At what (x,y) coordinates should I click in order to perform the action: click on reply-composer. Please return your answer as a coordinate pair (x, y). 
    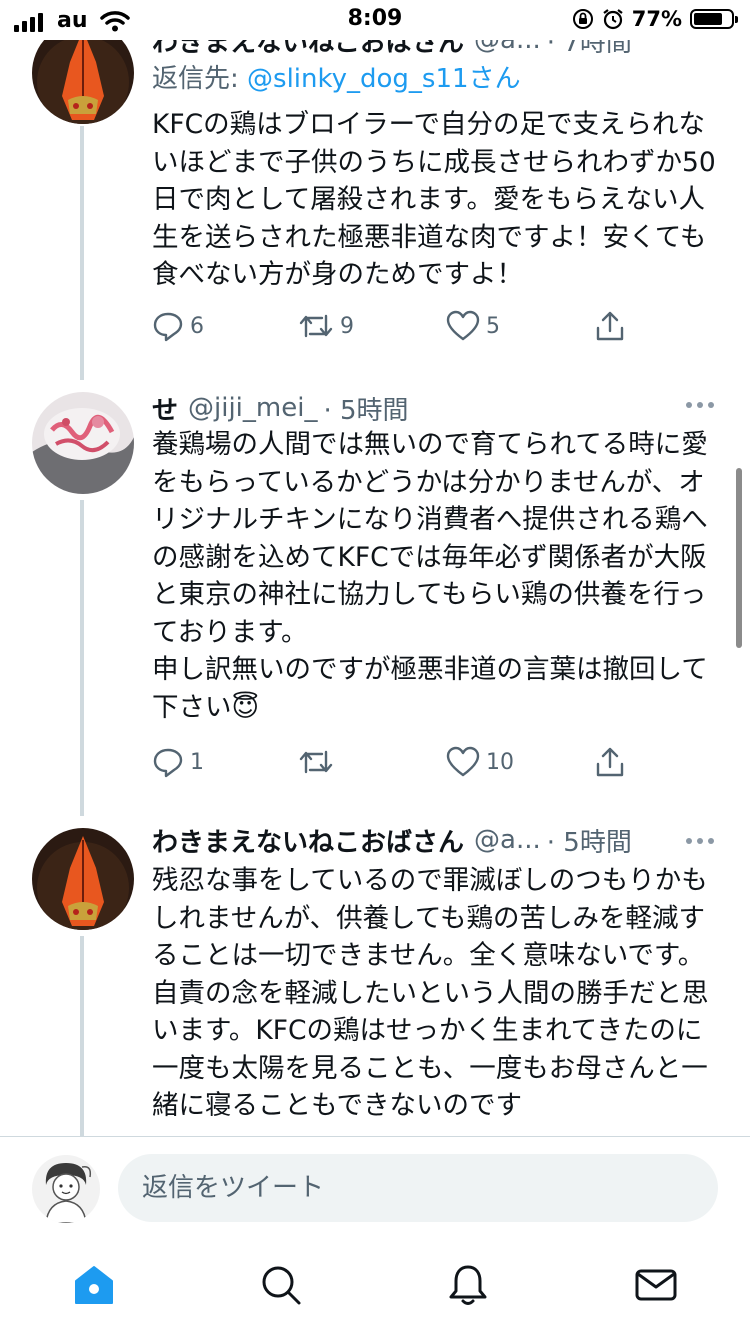
    Looking at the image, I should click on (375, 1186).